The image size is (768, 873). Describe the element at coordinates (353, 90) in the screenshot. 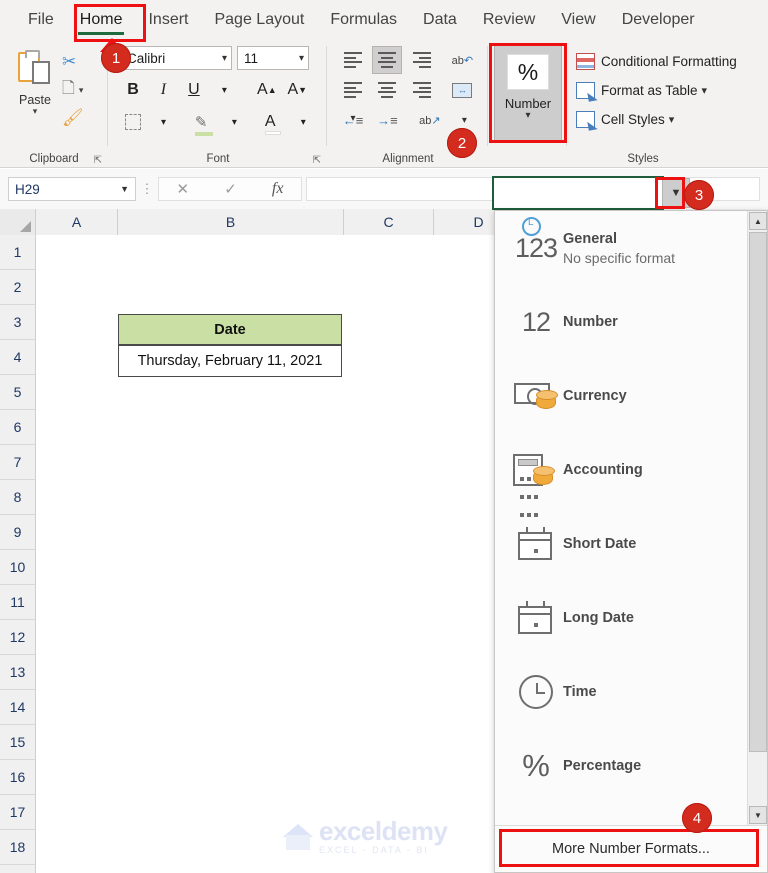

I see `align-left-button` at that location.